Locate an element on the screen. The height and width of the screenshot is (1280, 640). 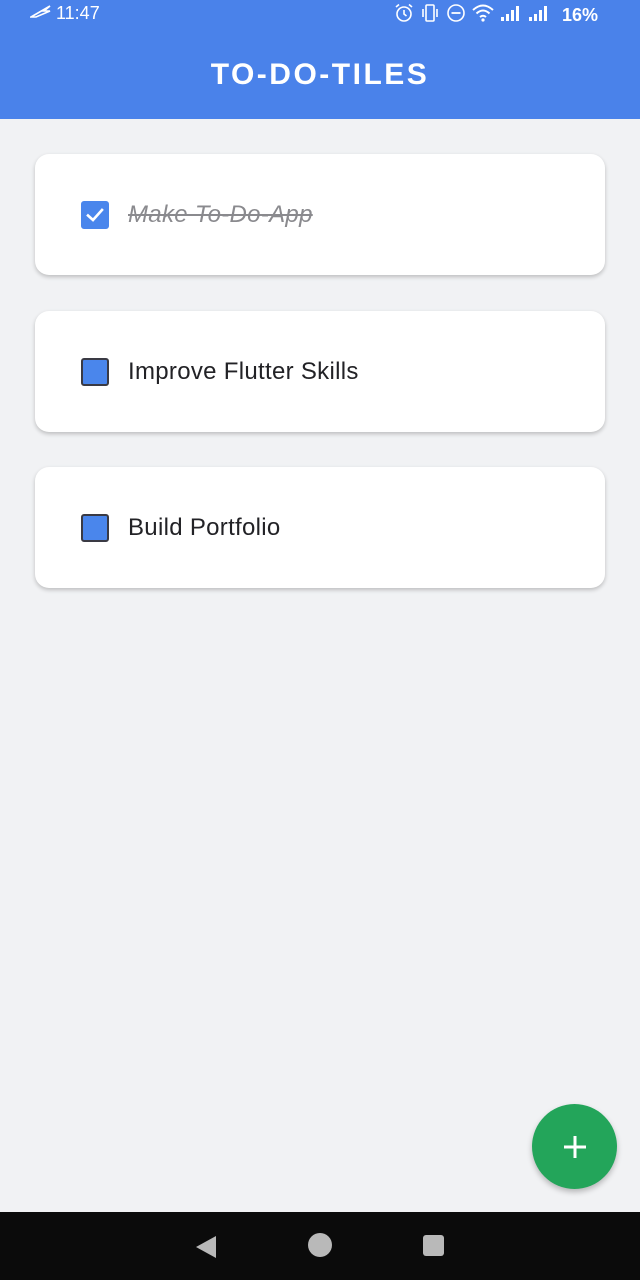
recents-icon is located at coordinates (433, 1245).